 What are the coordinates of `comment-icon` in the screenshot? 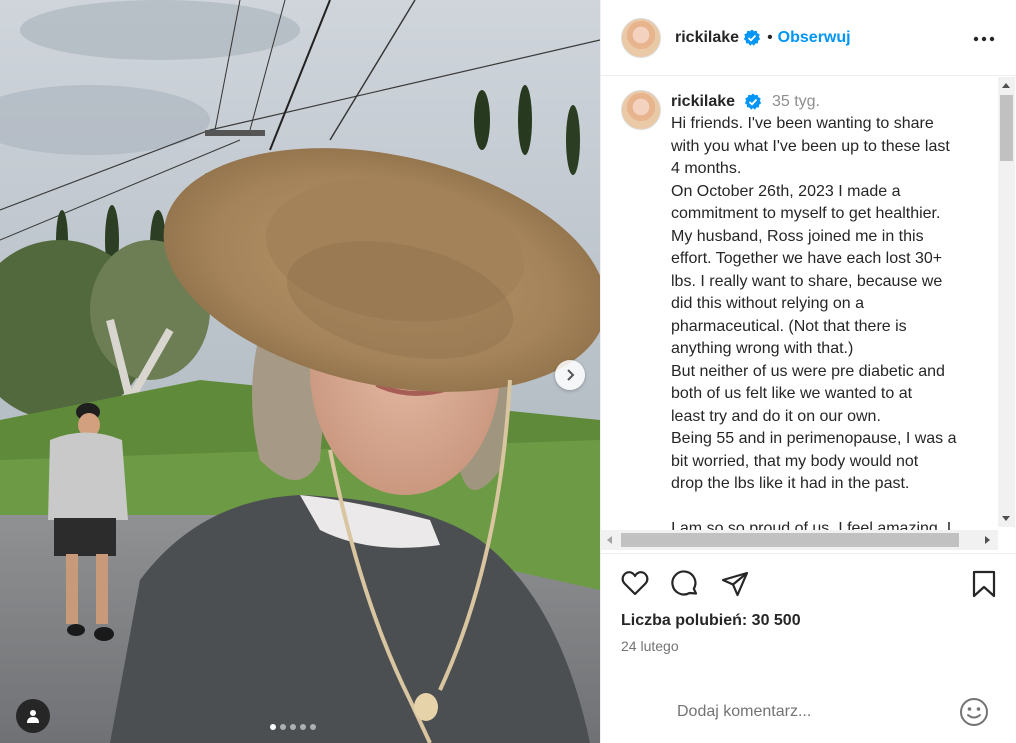 It's located at (685, 586).